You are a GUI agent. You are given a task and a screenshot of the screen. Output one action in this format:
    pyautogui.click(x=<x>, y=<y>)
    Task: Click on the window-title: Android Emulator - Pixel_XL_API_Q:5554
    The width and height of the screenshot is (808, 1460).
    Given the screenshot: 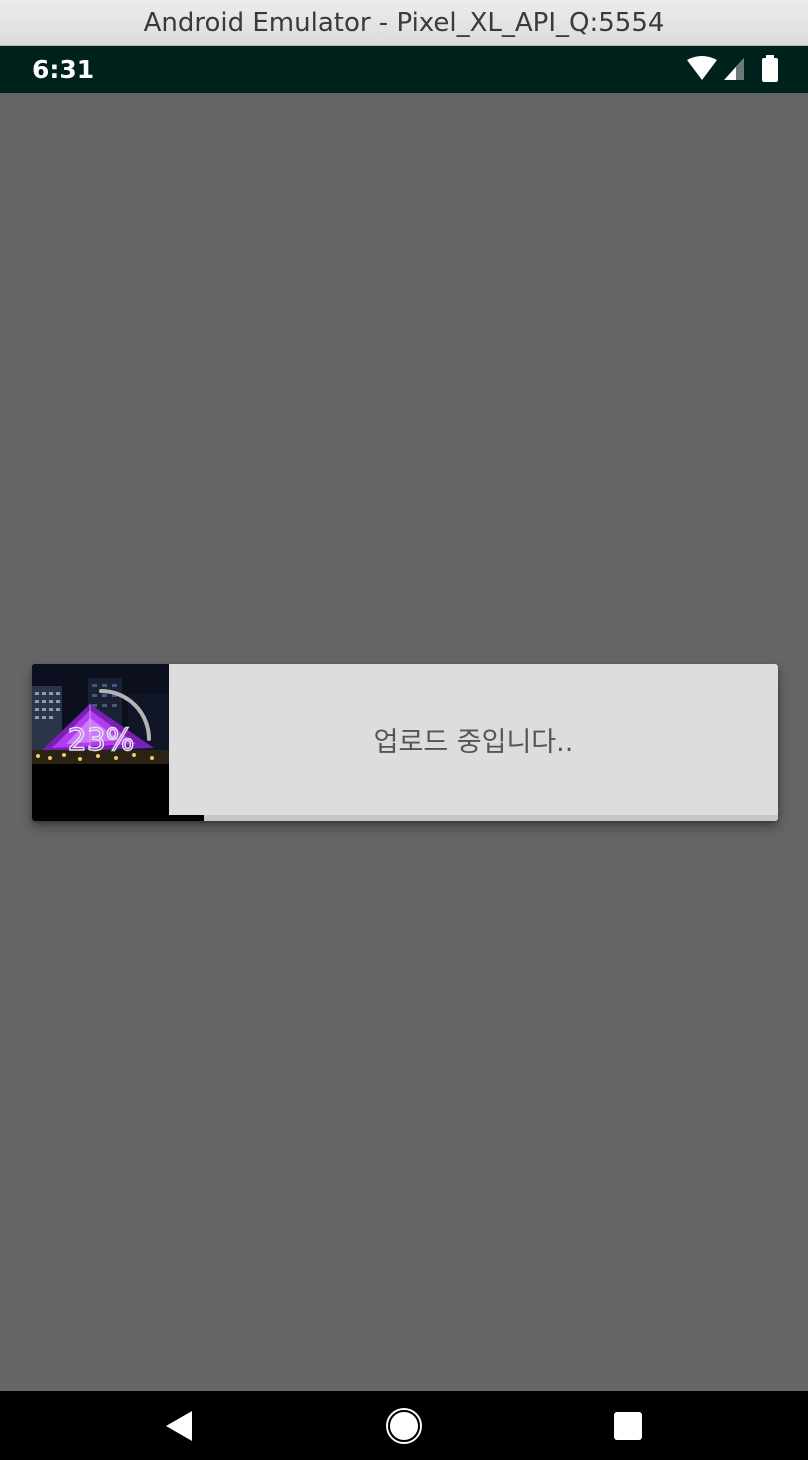 What is the action you would take?
    pyautogui.click(x=404, y=22)
    